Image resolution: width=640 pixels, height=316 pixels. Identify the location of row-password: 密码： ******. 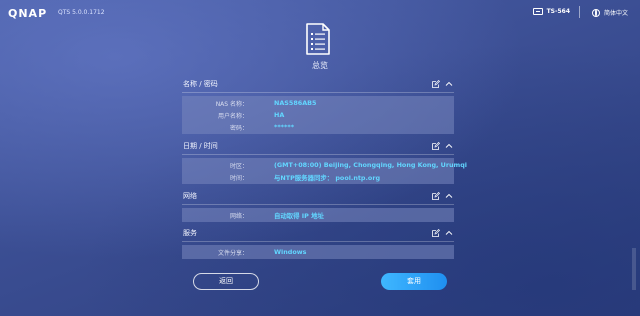
(318, 127).